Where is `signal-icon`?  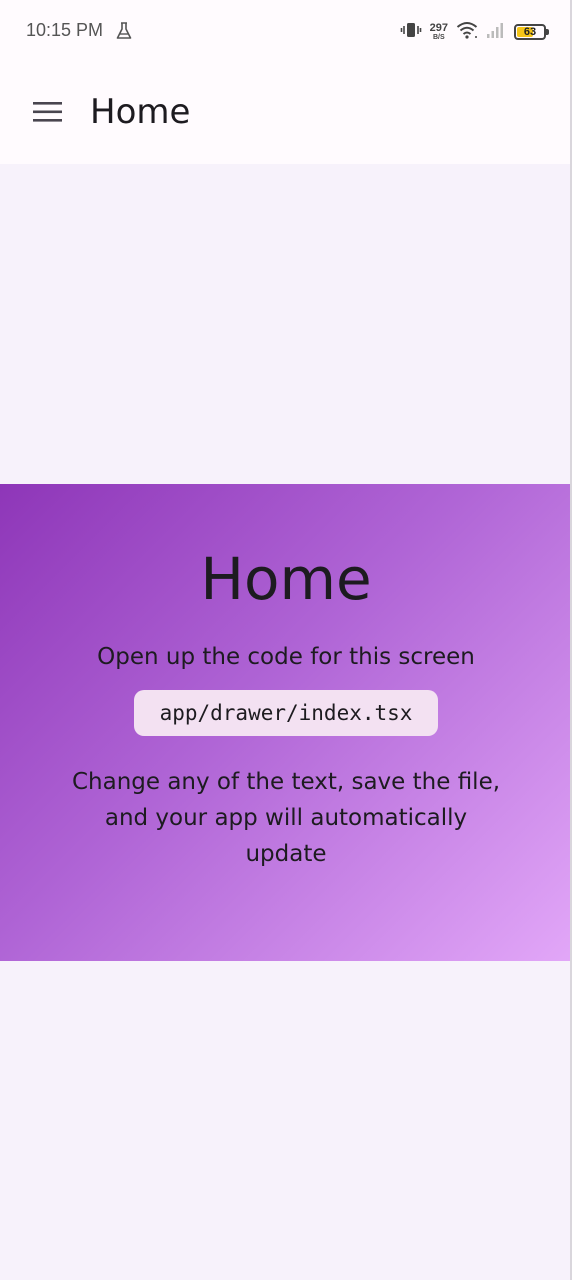 signal-icon is located at coordinates (495, 32).